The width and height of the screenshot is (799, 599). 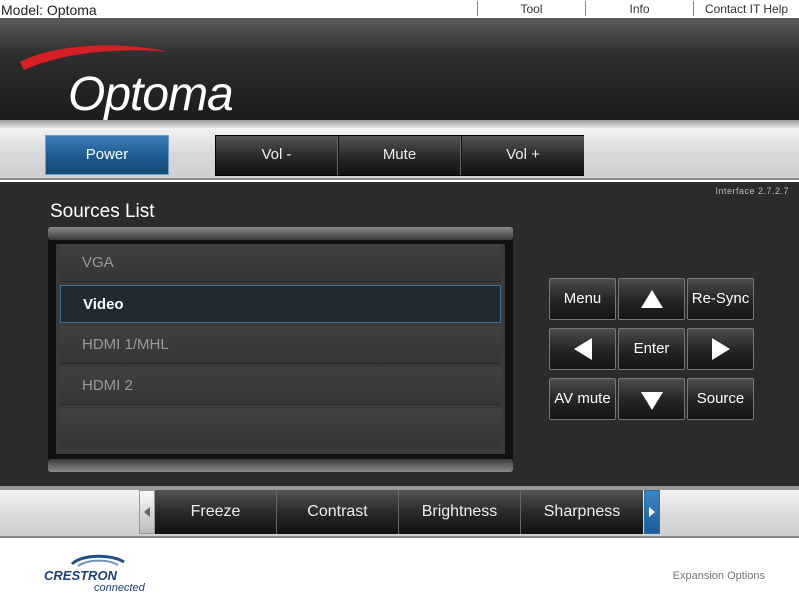 I want to click on mute-button: Mute, so click(x=400, y=155).